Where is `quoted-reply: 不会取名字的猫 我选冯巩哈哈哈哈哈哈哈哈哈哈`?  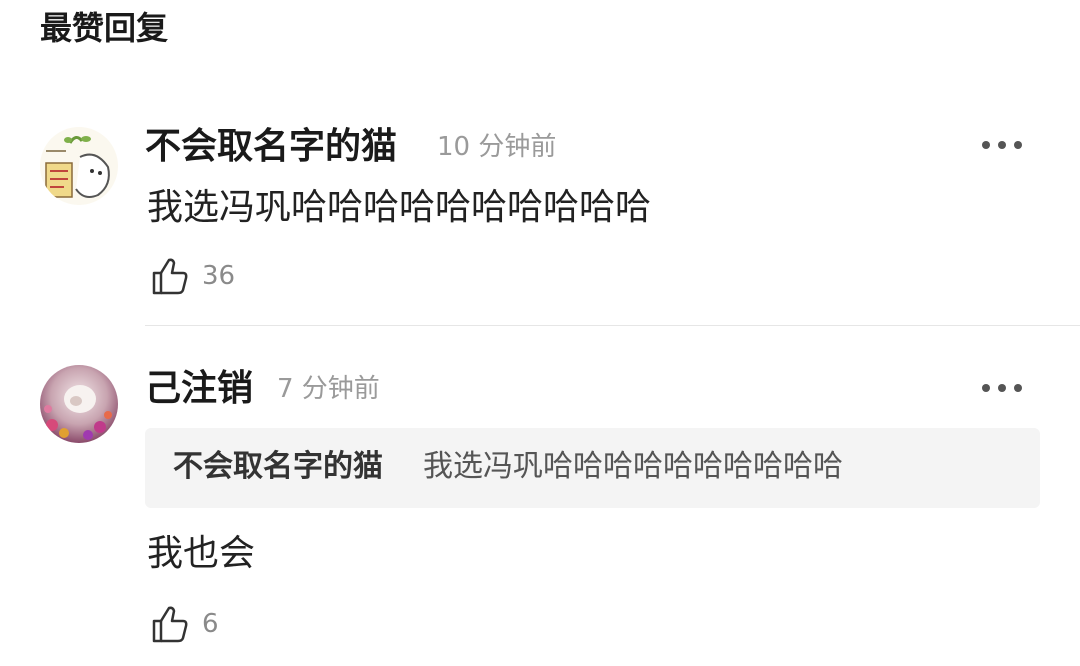
quoted-reply: 不会取名字的猫 我选冯巩哈哈哈哈哈哈哈哈哈哈 is located at coordinates (592, 468).